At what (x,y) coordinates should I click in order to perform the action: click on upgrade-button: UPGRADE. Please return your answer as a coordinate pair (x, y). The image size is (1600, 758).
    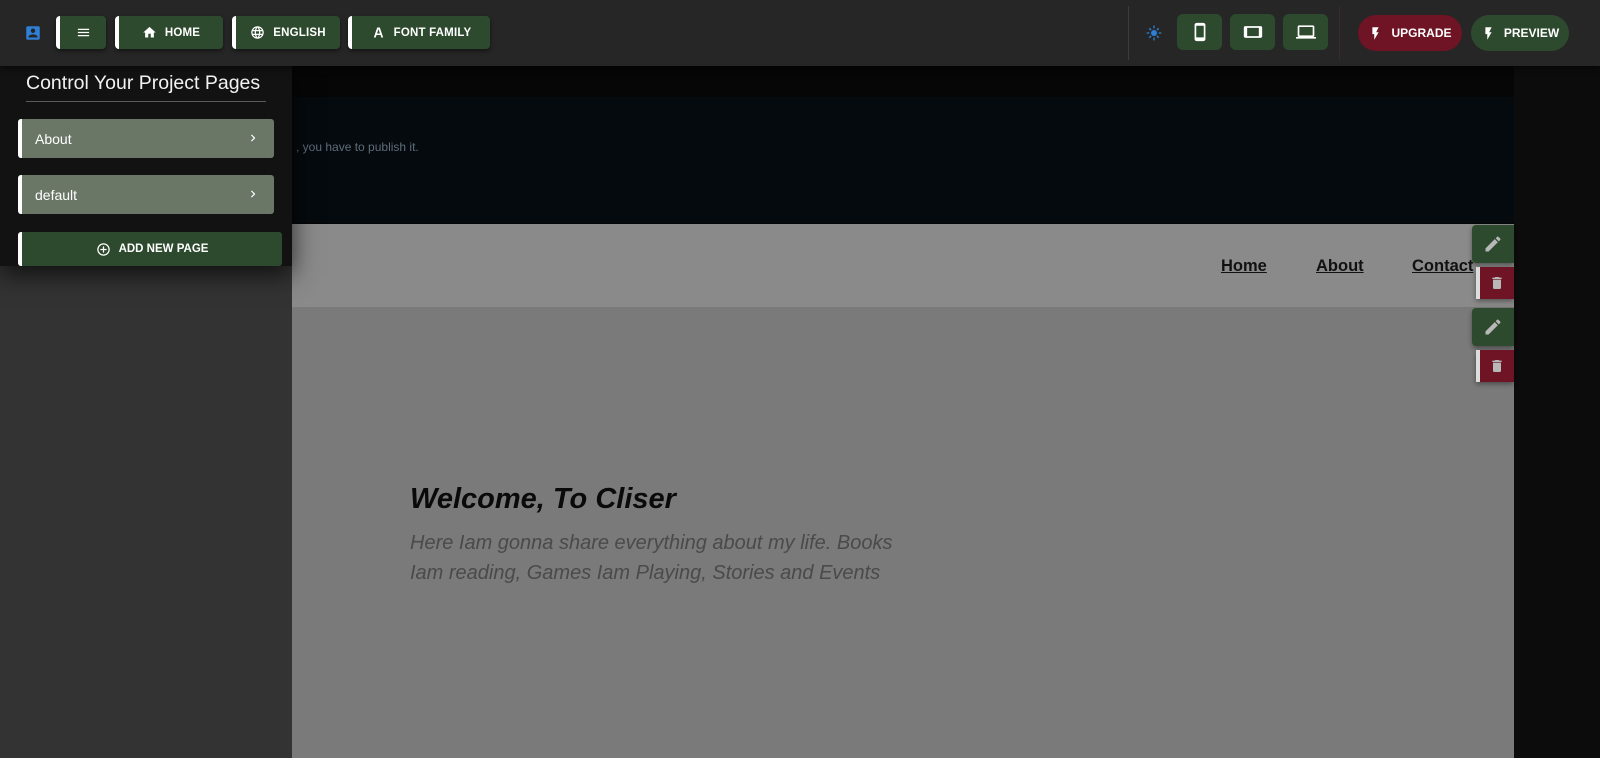
    Looking at the image, I should click on (1410, 33).